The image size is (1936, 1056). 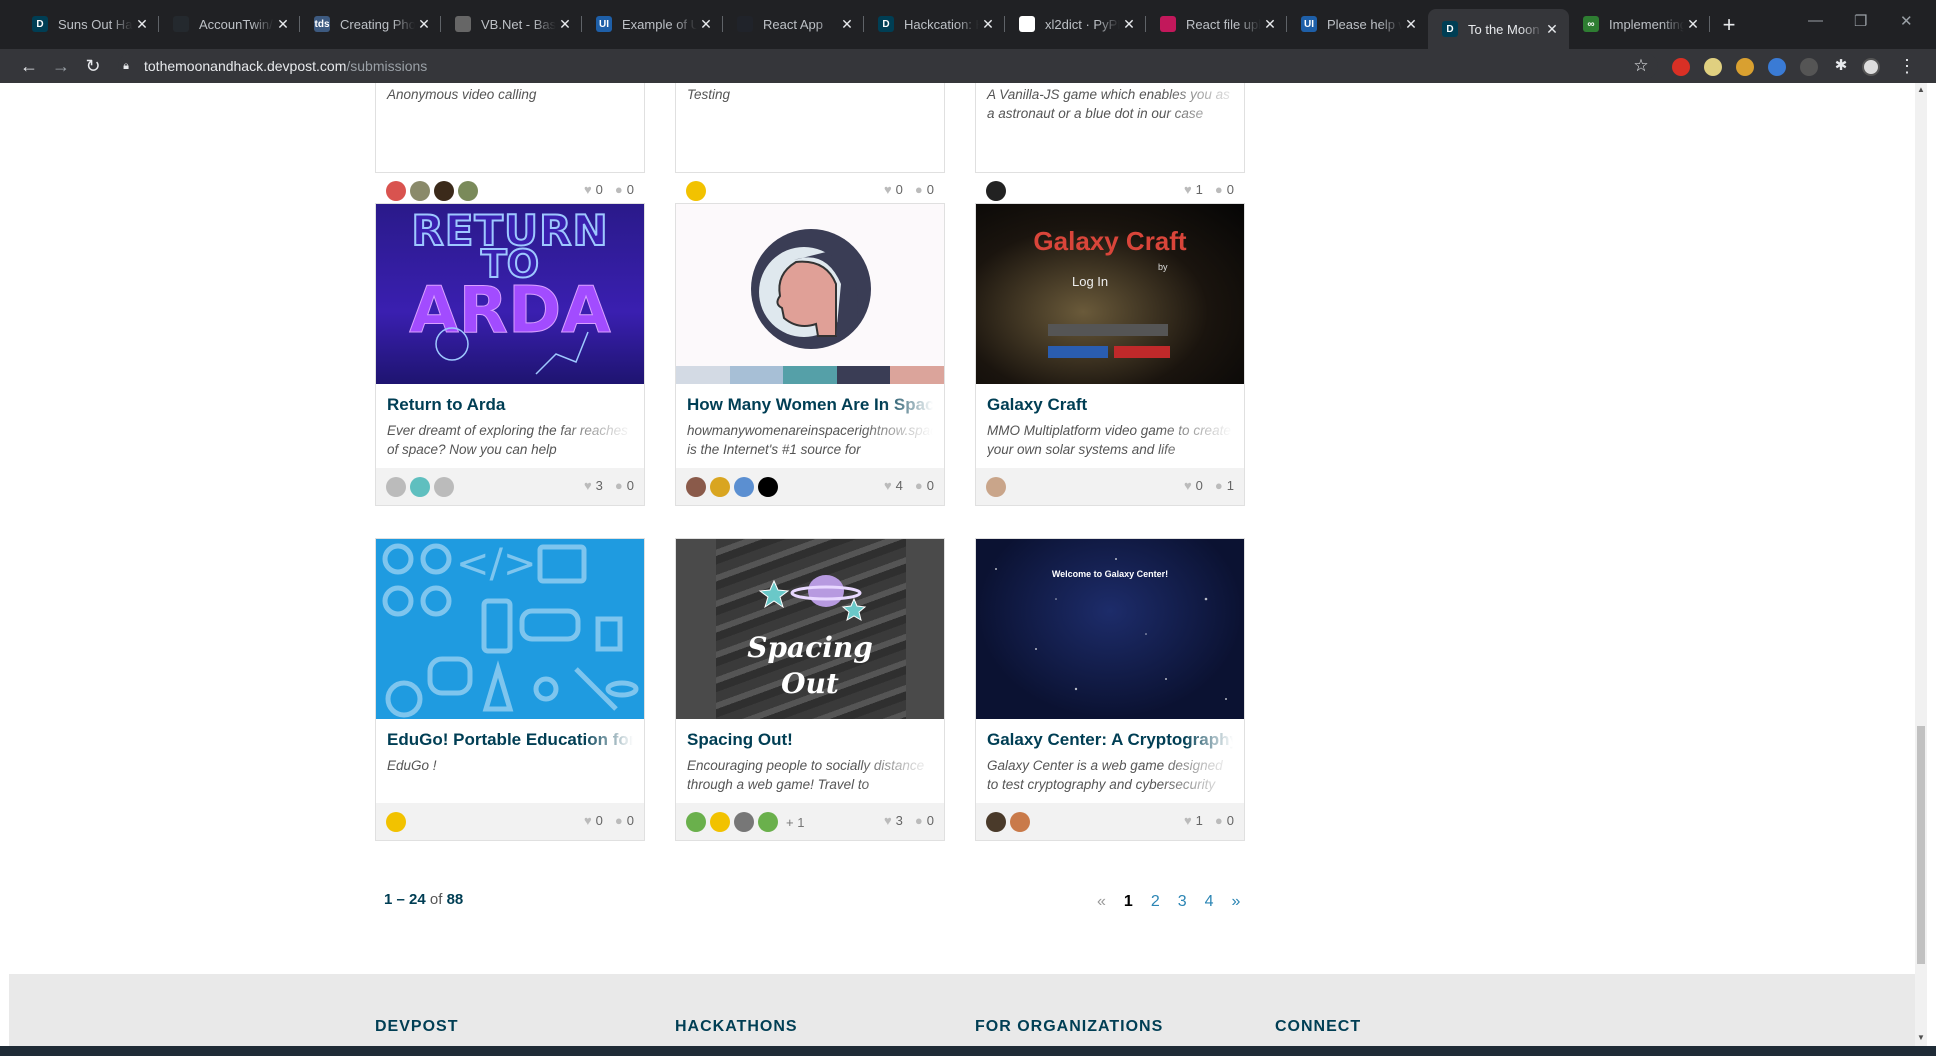 What do you see at coordinates (1841, 66) in the screenshot?
I see `extensions-puzzle-icon: ✱` at bounding box center [1841, 66].